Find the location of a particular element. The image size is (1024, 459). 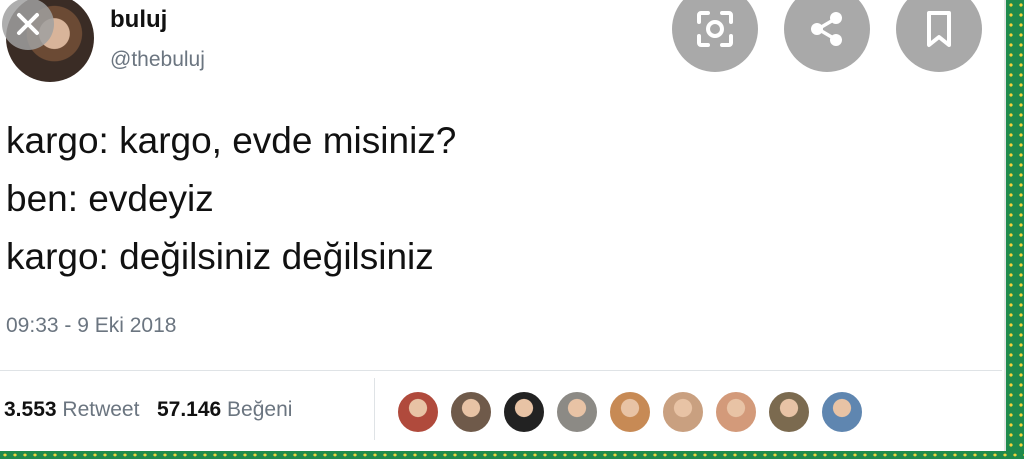

share-button is located at coordinates (827, 36).